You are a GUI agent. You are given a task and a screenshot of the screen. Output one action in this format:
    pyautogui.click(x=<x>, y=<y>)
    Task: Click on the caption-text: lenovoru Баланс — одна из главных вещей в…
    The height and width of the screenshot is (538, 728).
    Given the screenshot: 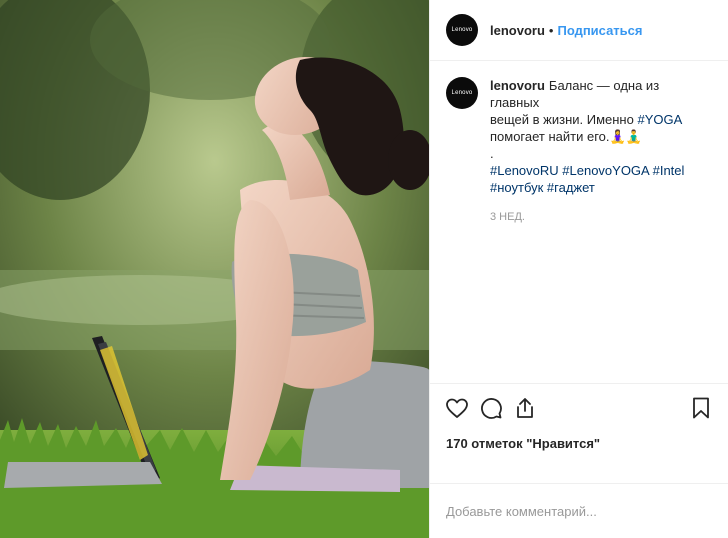 What is the action you would take?
    pyautogui.click(x=590, y=136)
    